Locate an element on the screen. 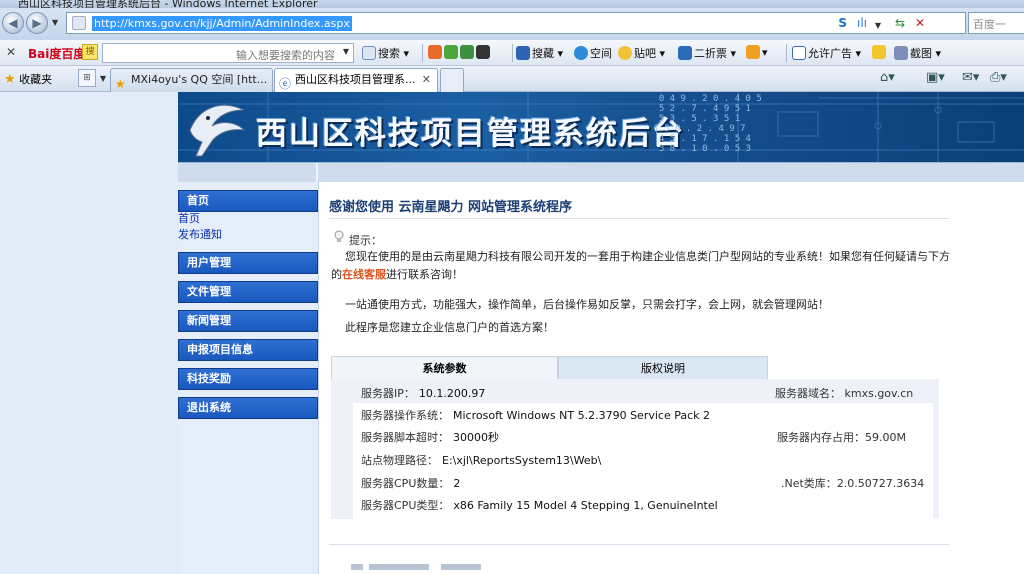 The width and height of the screenshot is (1024, 574). memory-usage-row: 服务器内存占用：59.00M is located at coordinates (841, 437).